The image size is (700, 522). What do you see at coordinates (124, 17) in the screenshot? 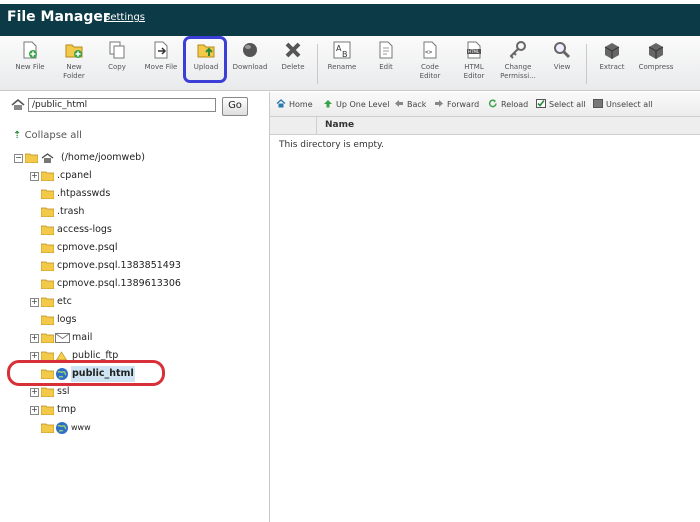
I see `settings-link: Settings` at bounding box center [124, 17].